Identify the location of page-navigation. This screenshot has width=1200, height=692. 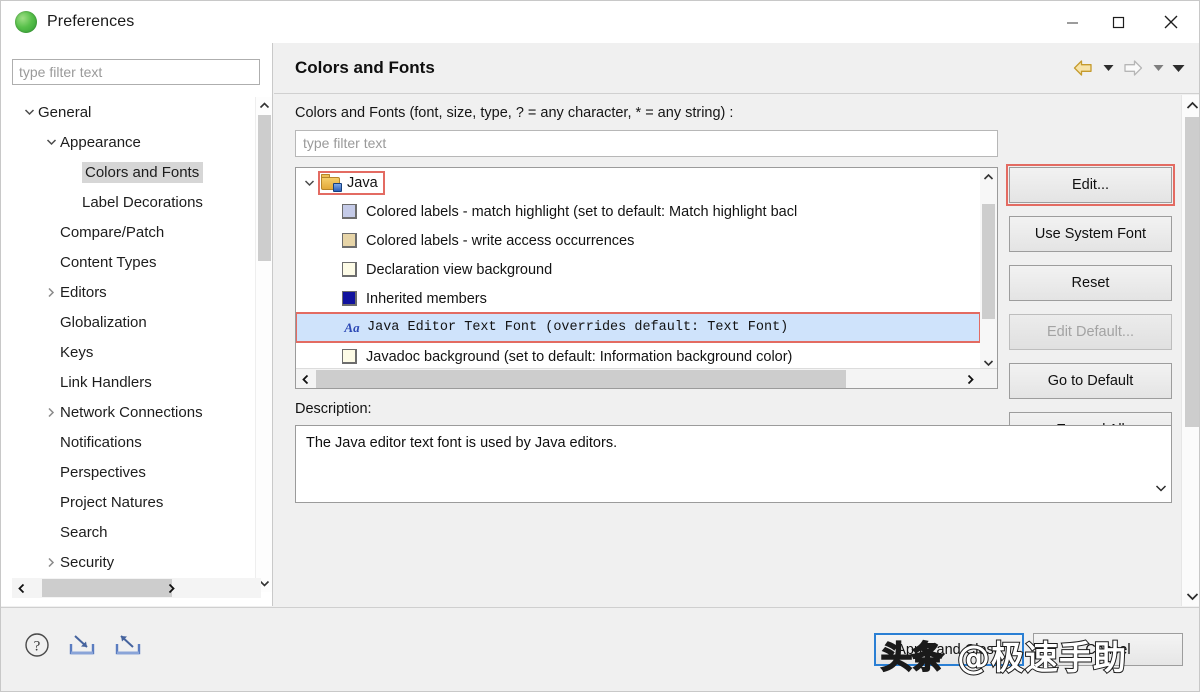
(1128, 68).